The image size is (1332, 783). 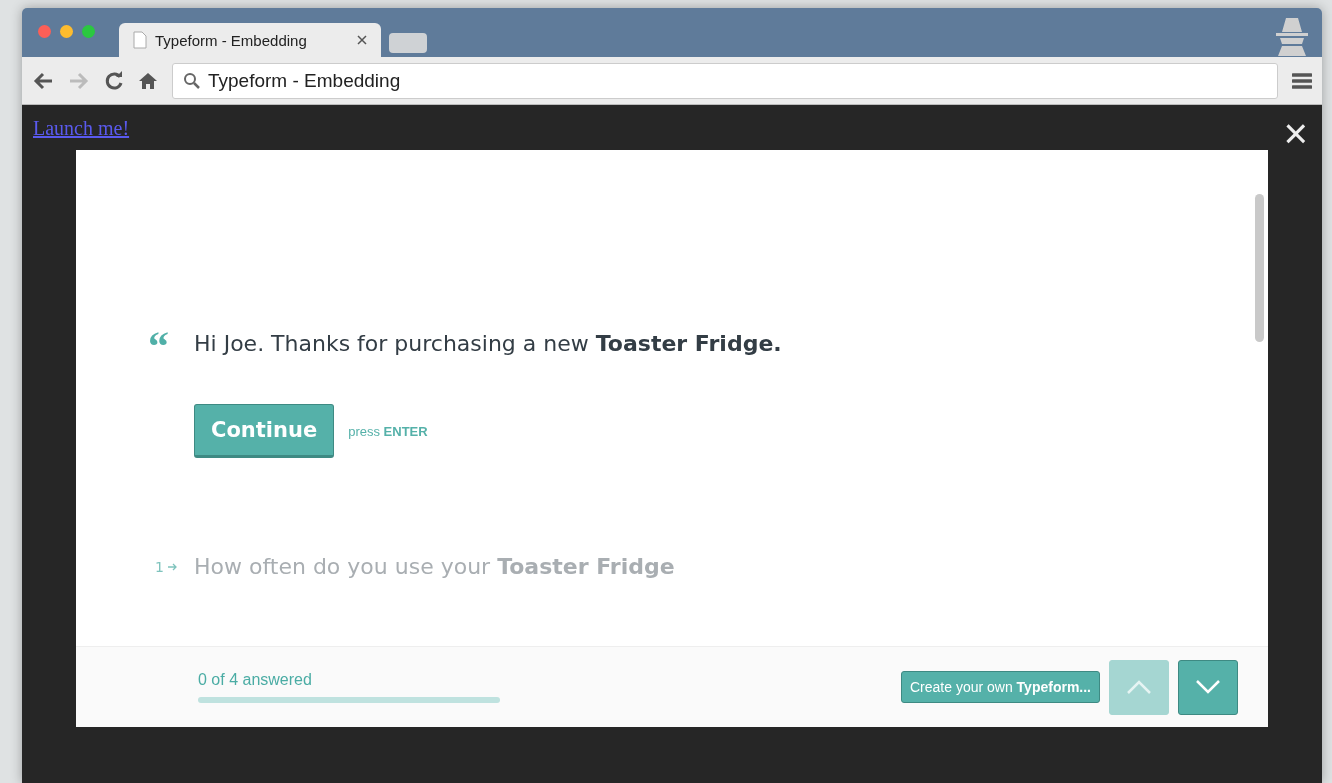 What do you see at coordinates (191, 80) in the screenshot?
I see `search-icon` at bounding box center [191, 80].